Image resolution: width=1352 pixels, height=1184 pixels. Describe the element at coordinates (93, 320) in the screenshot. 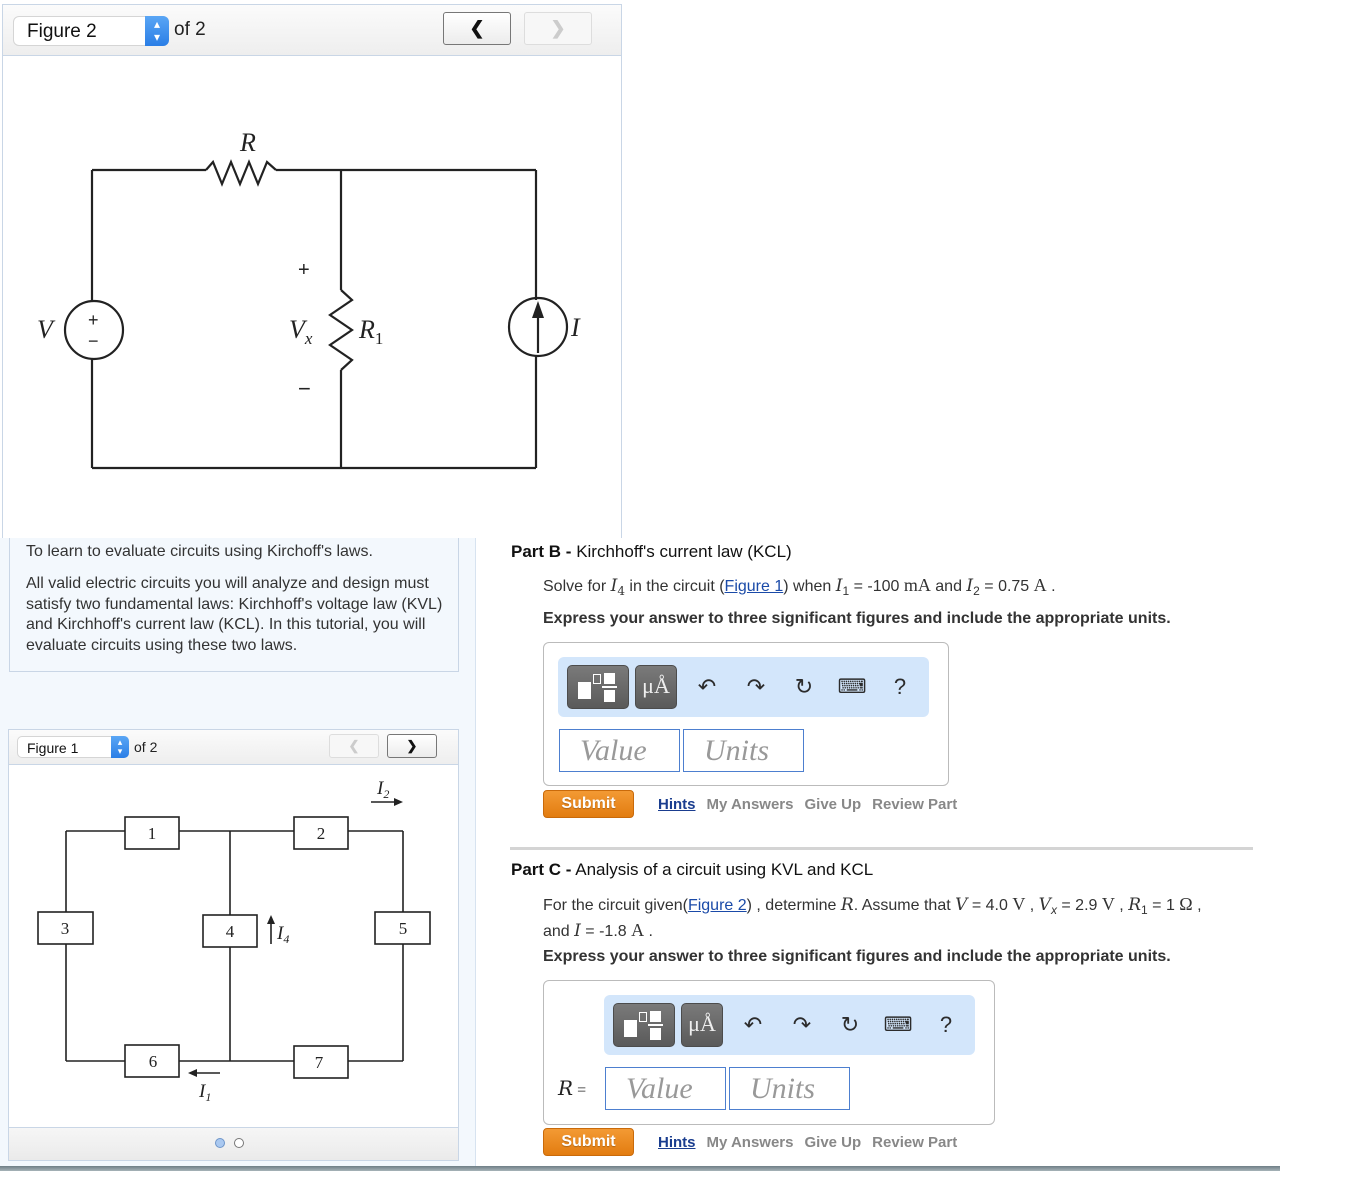

I see `label-source-plus: +` at that location.